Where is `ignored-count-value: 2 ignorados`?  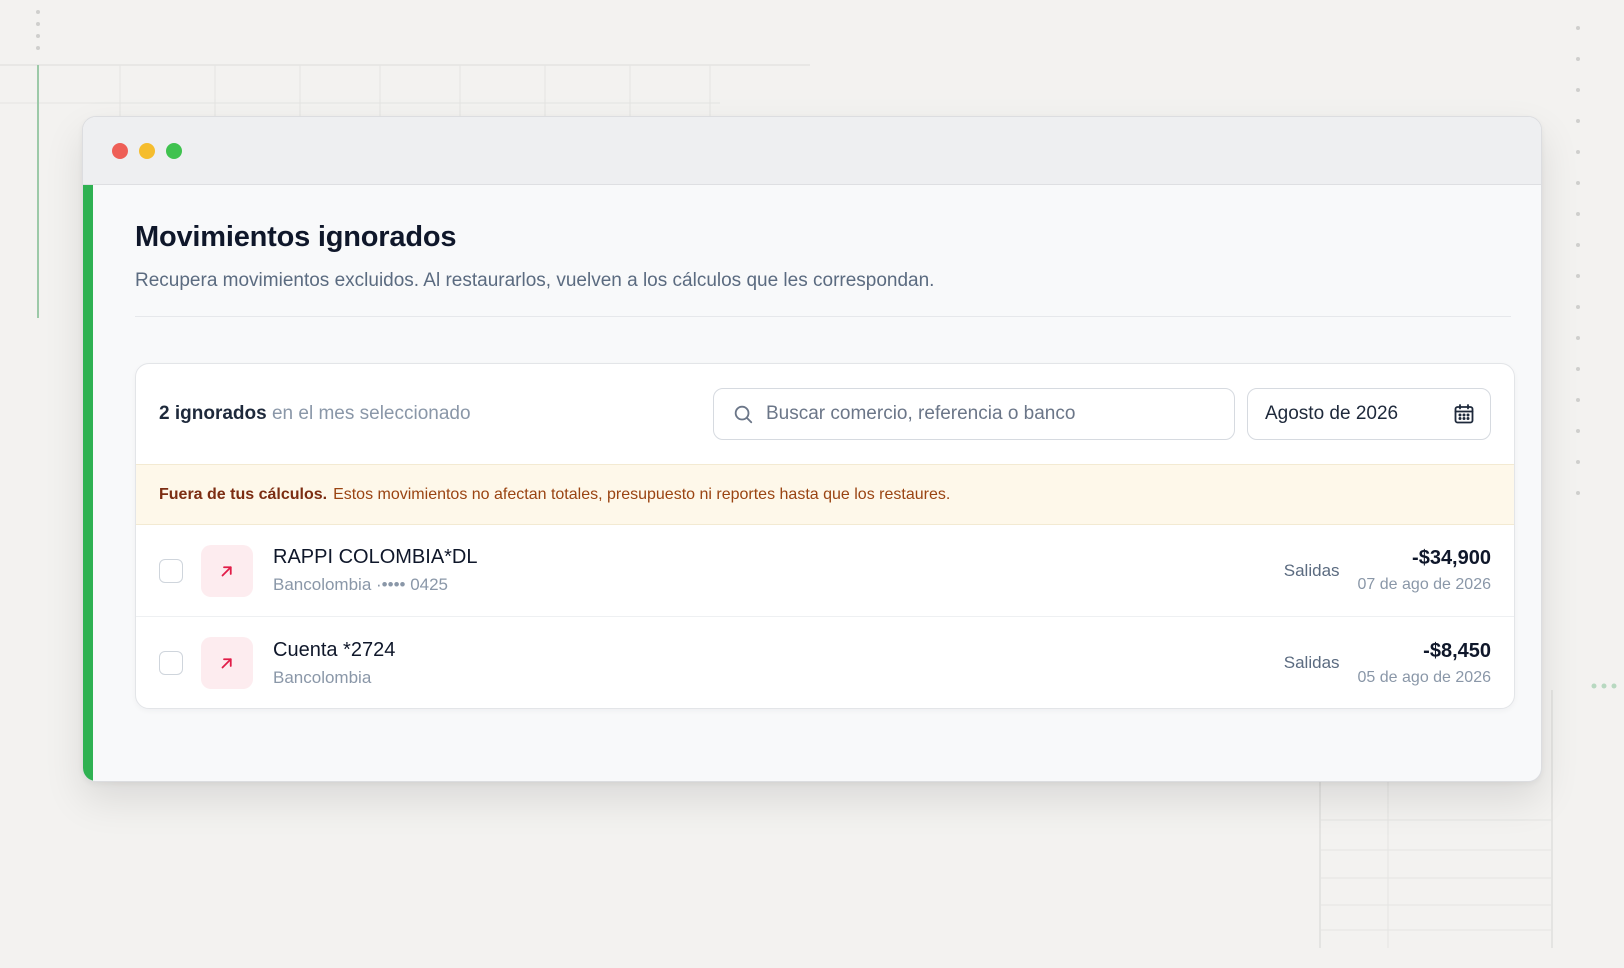 ignored-count-value: 2 ignorados is located at coordinates (213, 413).